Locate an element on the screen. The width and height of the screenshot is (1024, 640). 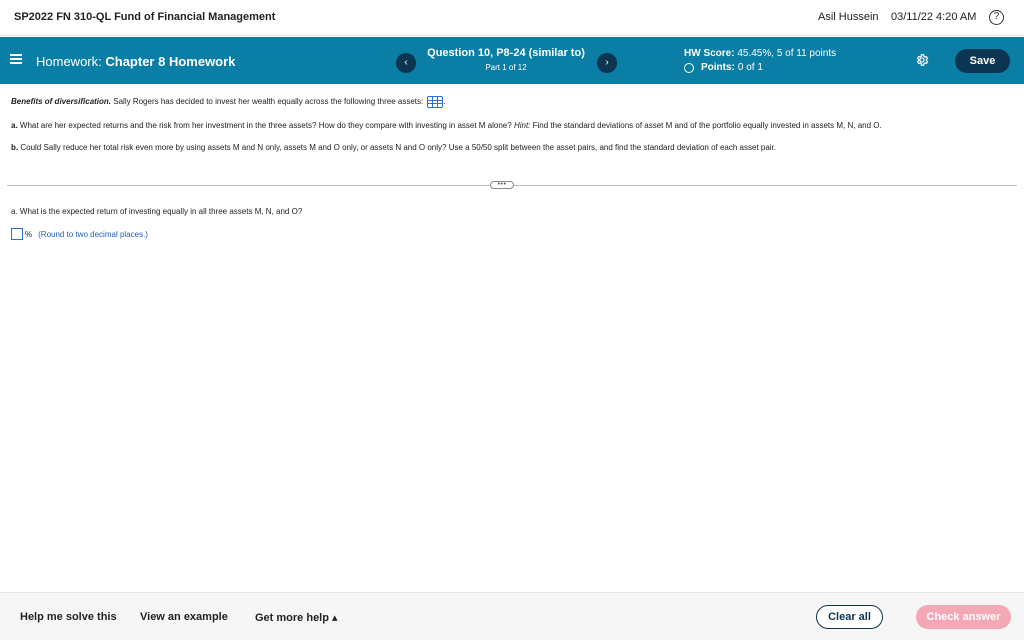
hw-score-value: 45.45%, 5 of 11 points is located at coordinates (787, 53).